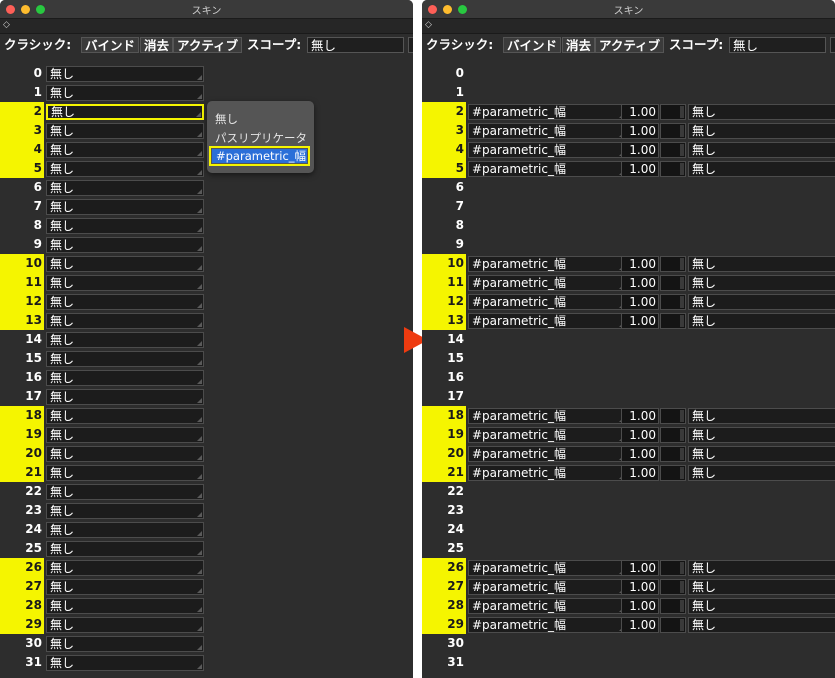  I want to click on scope-extra-field, so click(832, 45).